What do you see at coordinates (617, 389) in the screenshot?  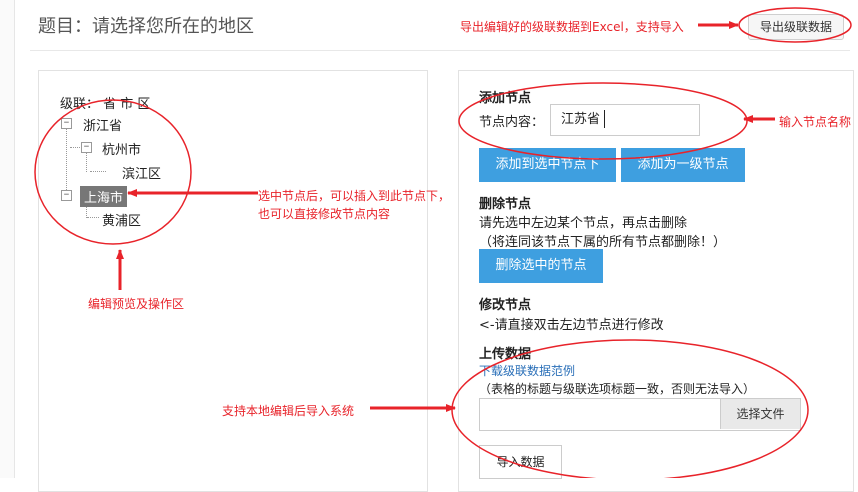 I see `upload-note: （表格的标题与级联选项标题一致，否则无法导入）` at bounding box center [617, 389].